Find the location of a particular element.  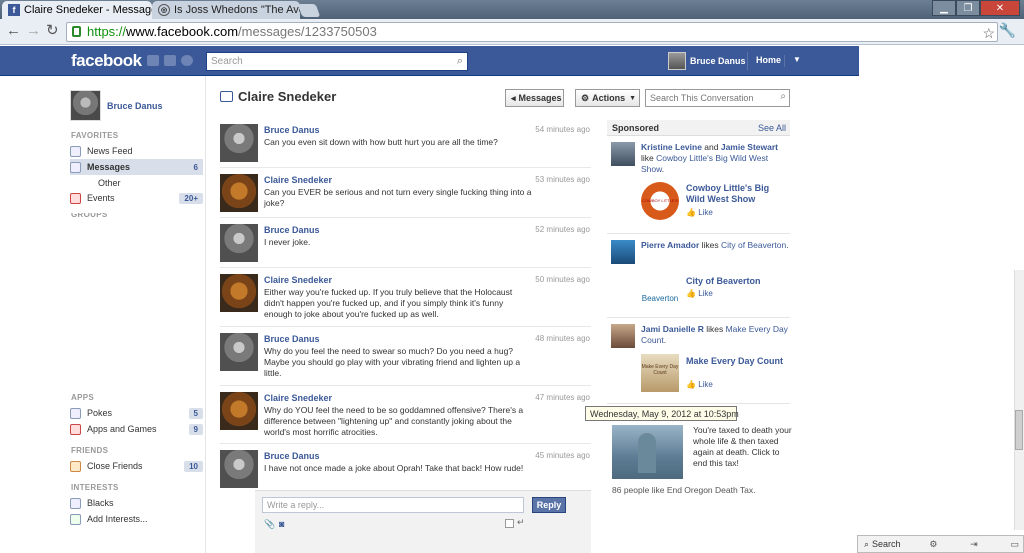

header-profile-link: Bruce Danus is located at coordinates (707, 61).